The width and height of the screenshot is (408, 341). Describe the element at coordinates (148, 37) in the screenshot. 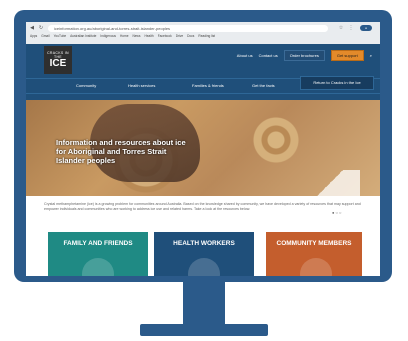

I see `bookmark-item: Health` at that location.